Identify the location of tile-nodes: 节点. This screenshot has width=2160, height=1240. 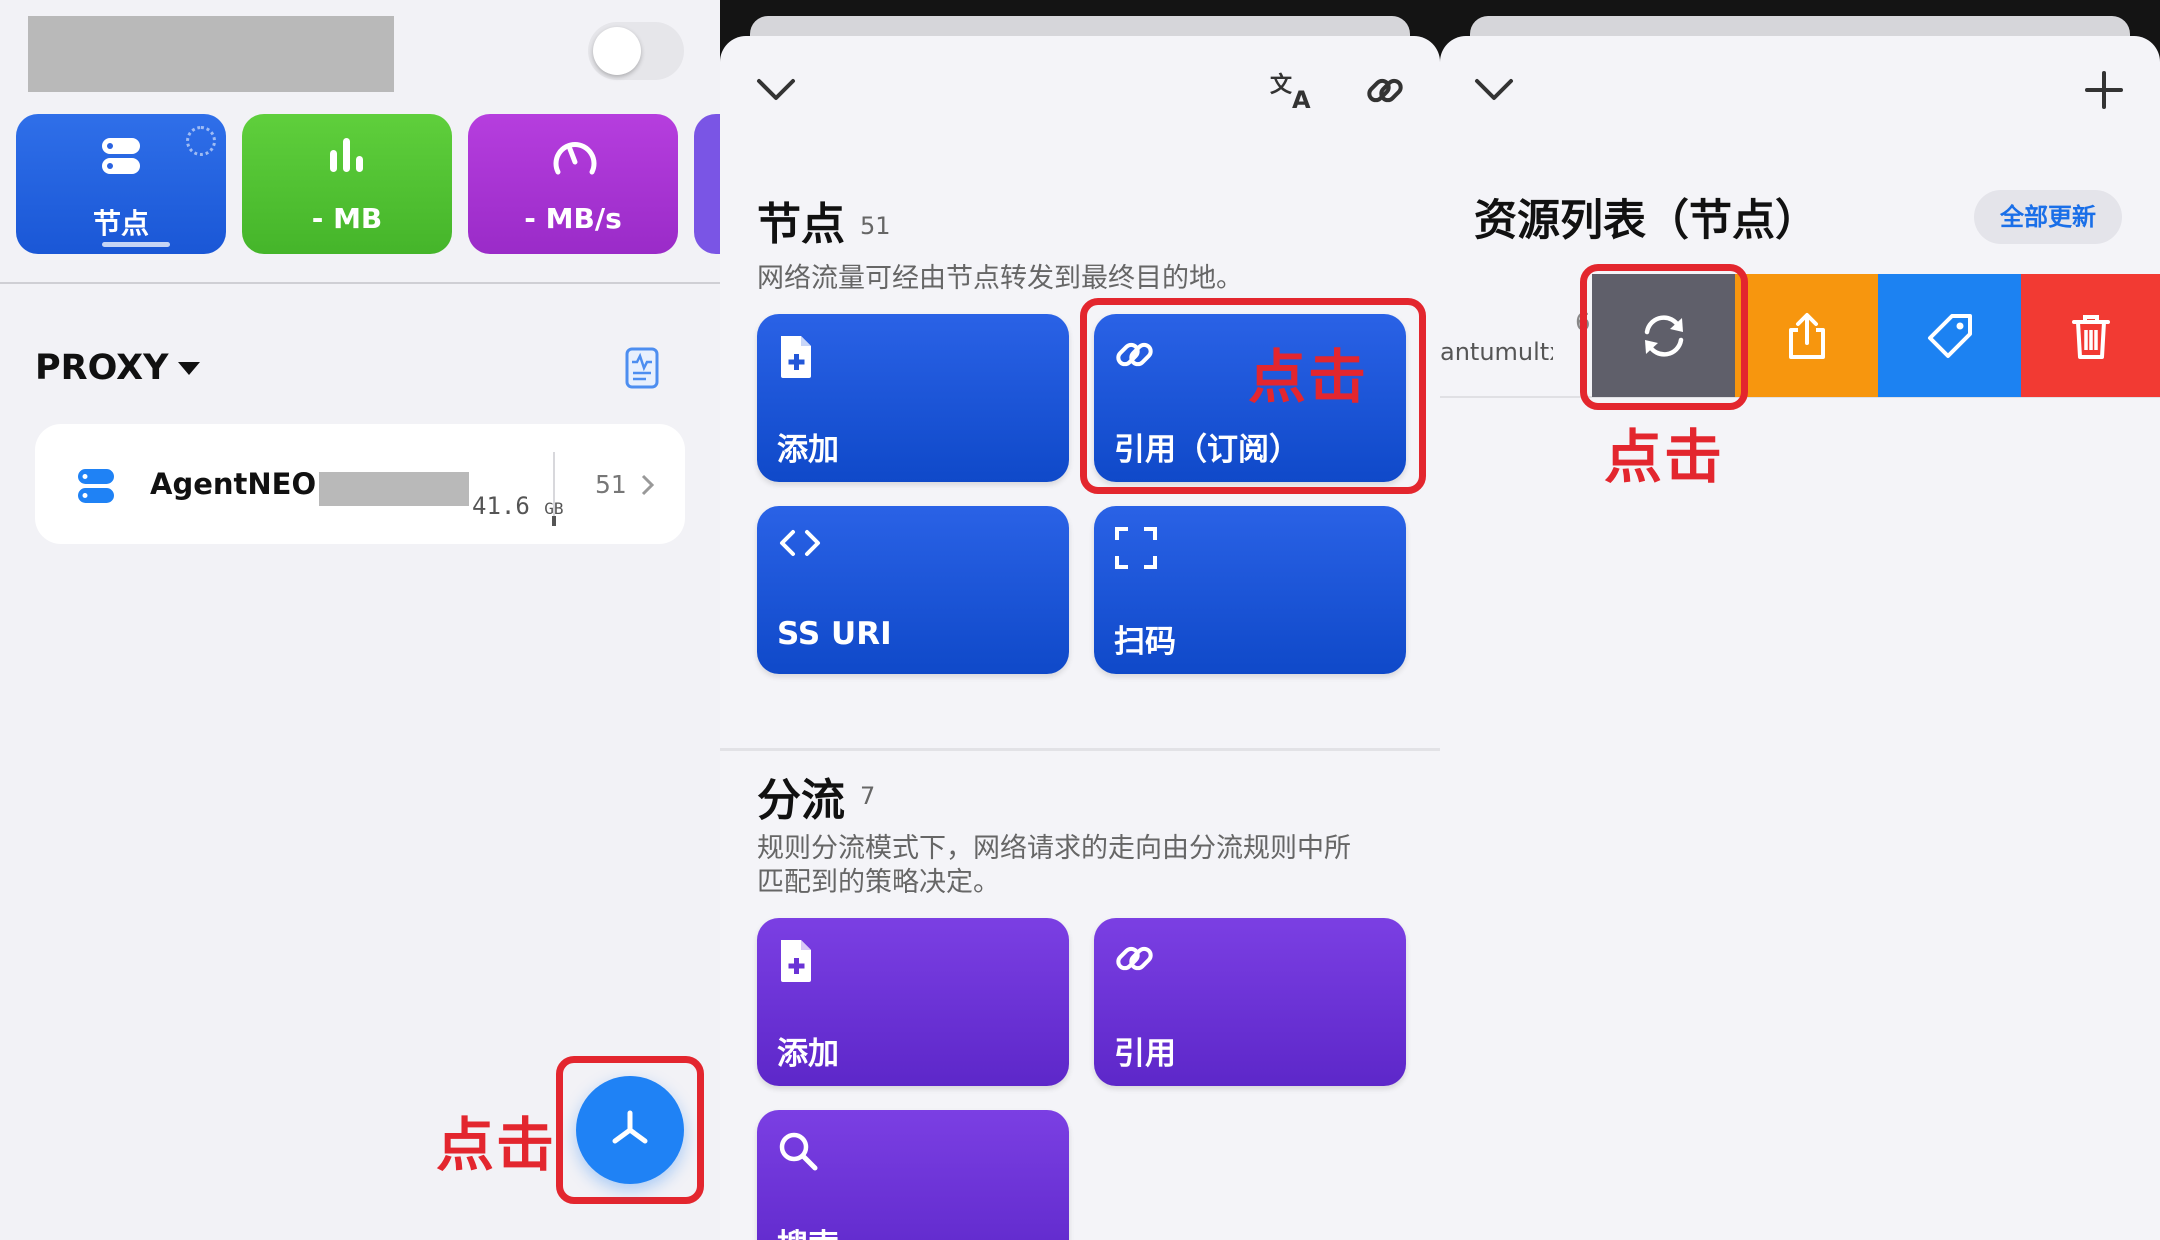
(121, 184).